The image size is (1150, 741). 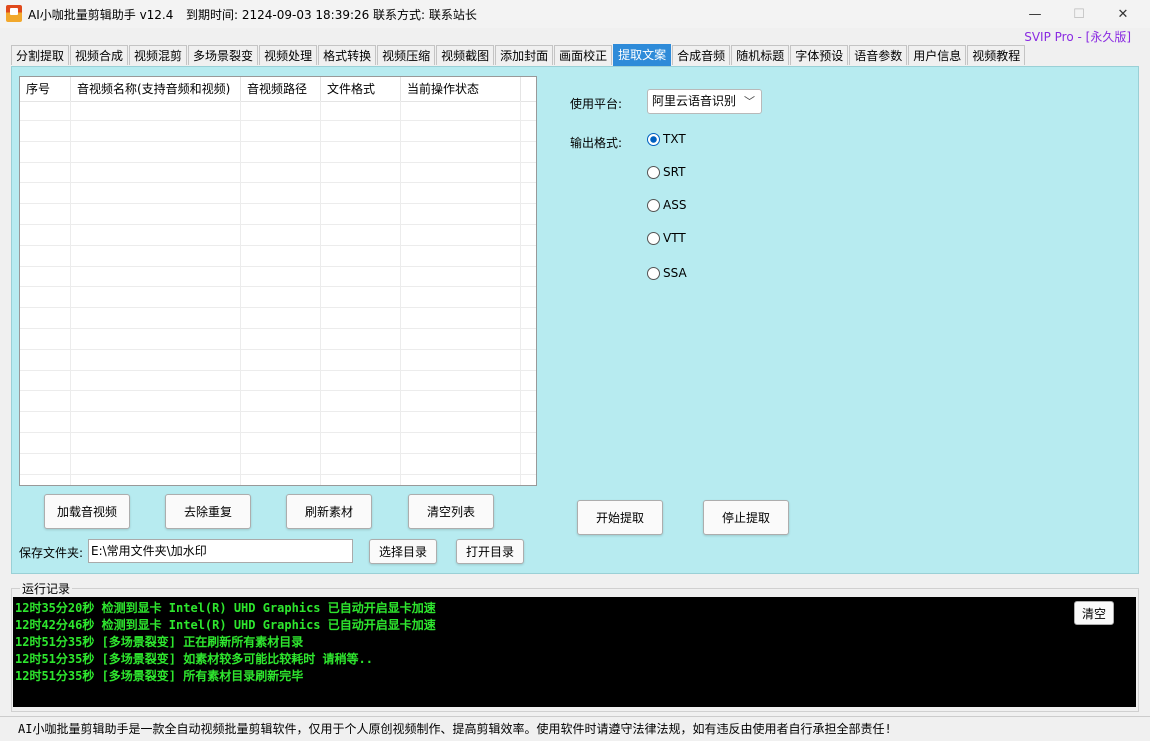 I want to click on tab-0: 分割提取, so click(x=40, y=55).